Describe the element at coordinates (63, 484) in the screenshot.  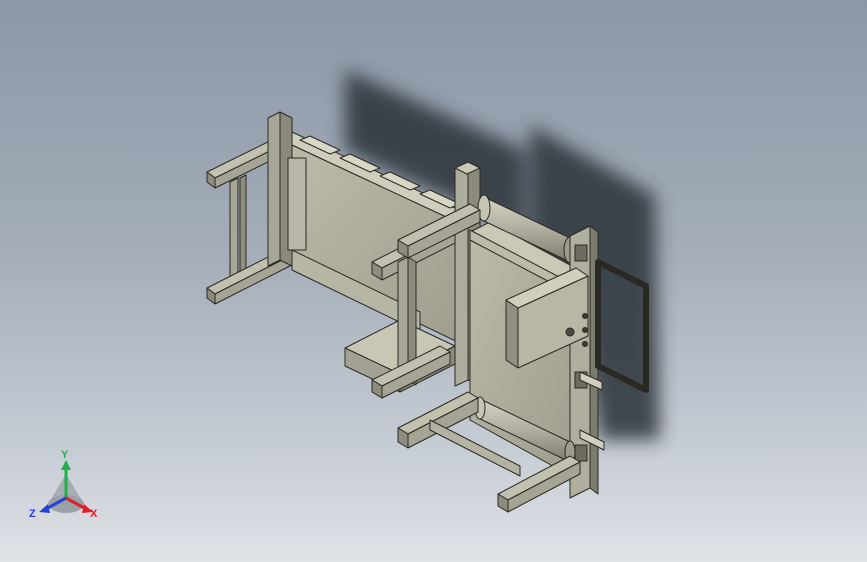
I see `axis-triad: Y X Z` at that location.